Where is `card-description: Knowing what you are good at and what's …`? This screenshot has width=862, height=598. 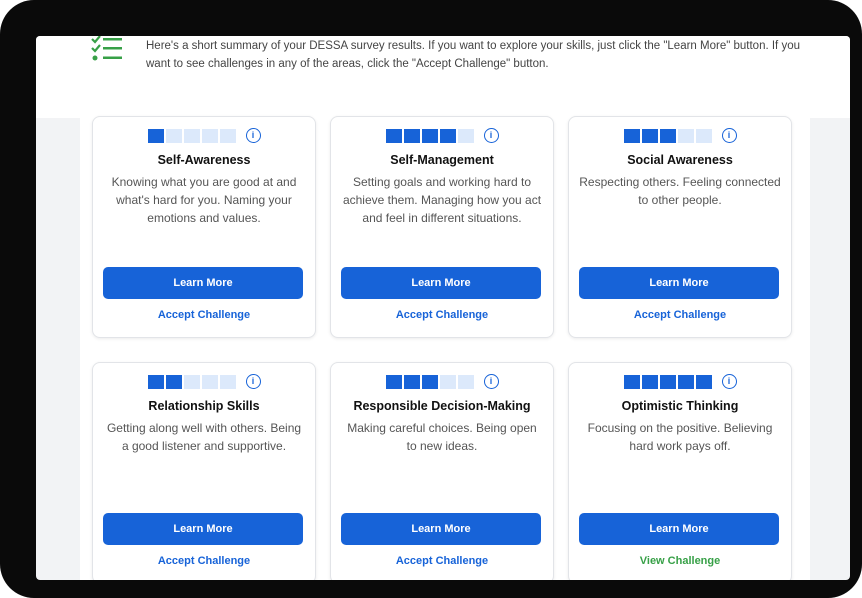 card-description: Knowing what you are good at and what's … is located at coordinates (204, 200).